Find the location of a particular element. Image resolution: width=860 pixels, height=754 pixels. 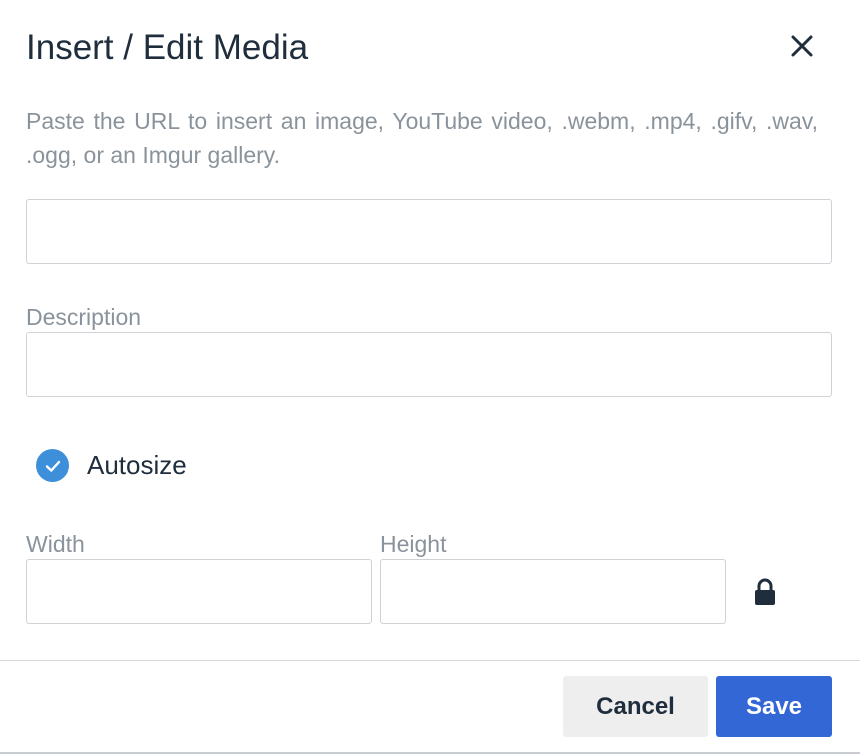

height-input is located at coordinates (553, 591).